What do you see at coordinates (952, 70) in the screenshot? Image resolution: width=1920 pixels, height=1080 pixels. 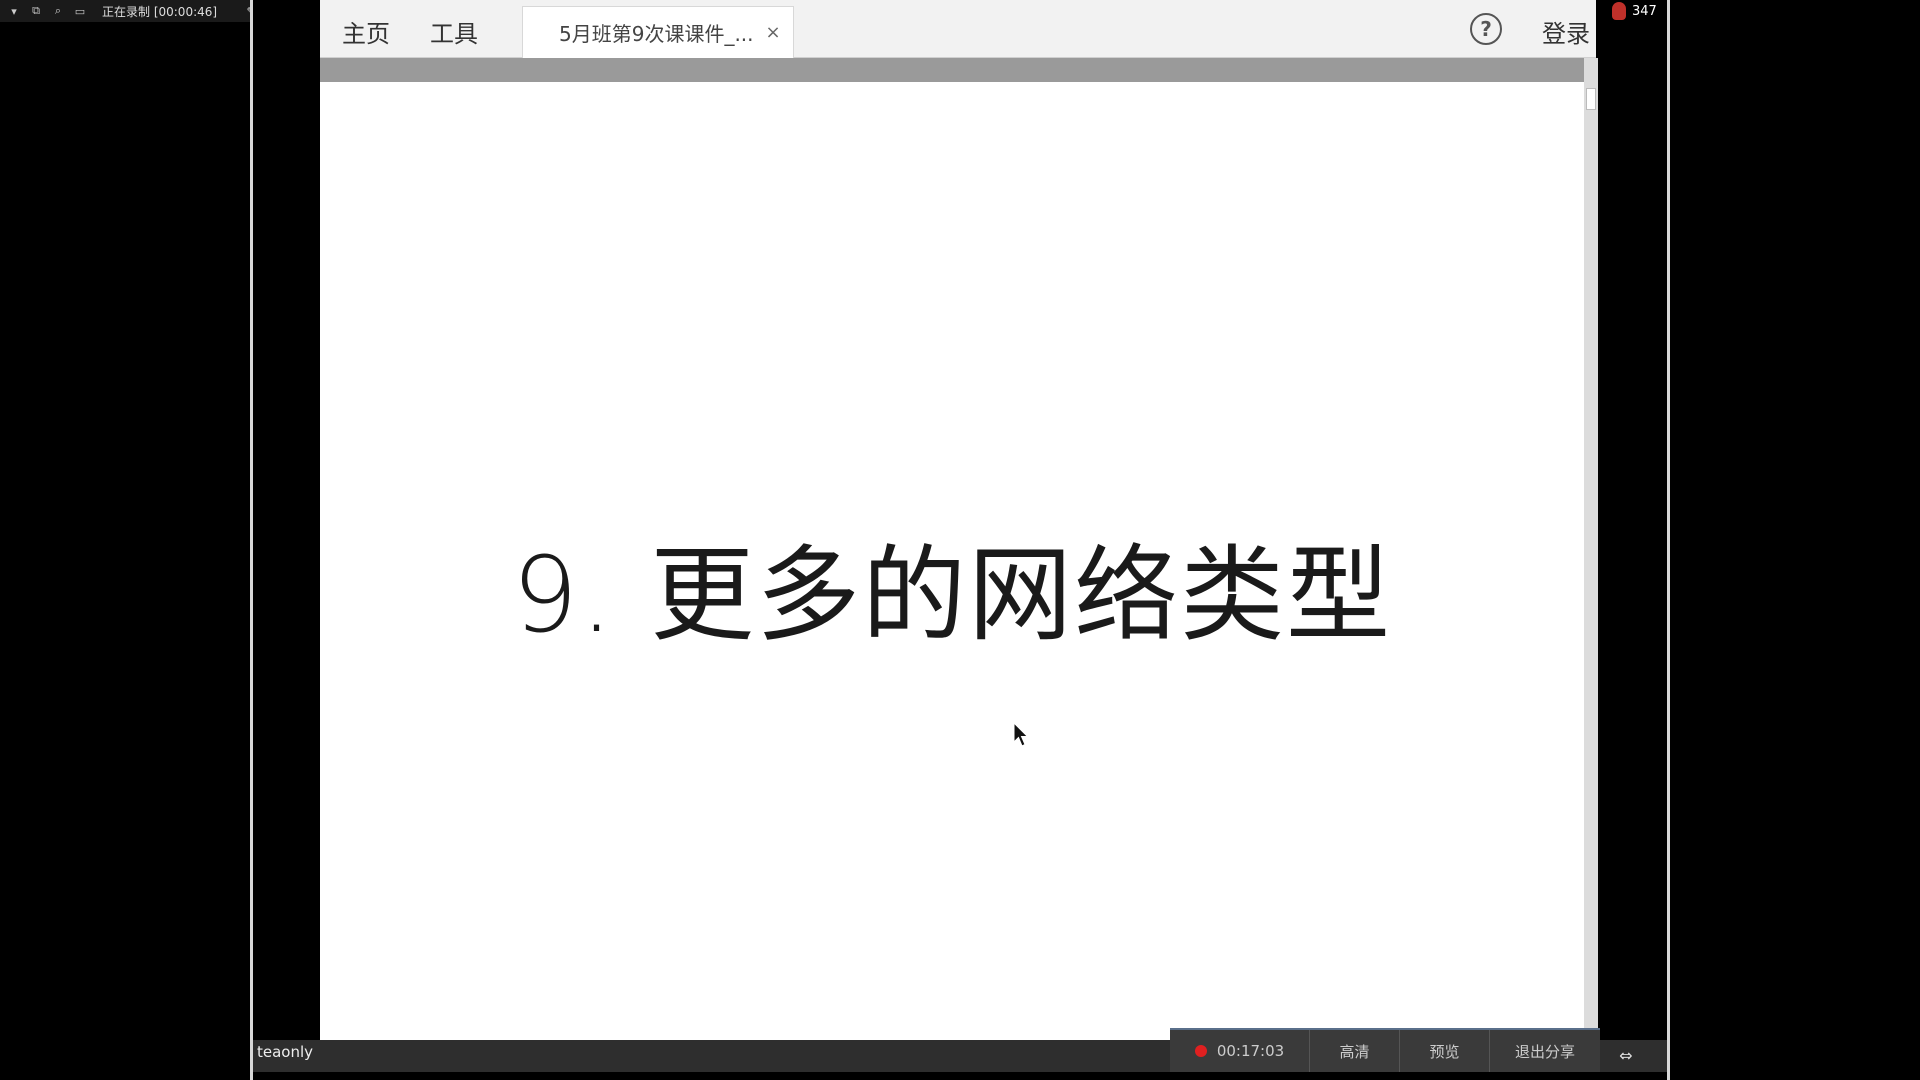 I see `toolbar-strip` at bounding box center [952, 70].